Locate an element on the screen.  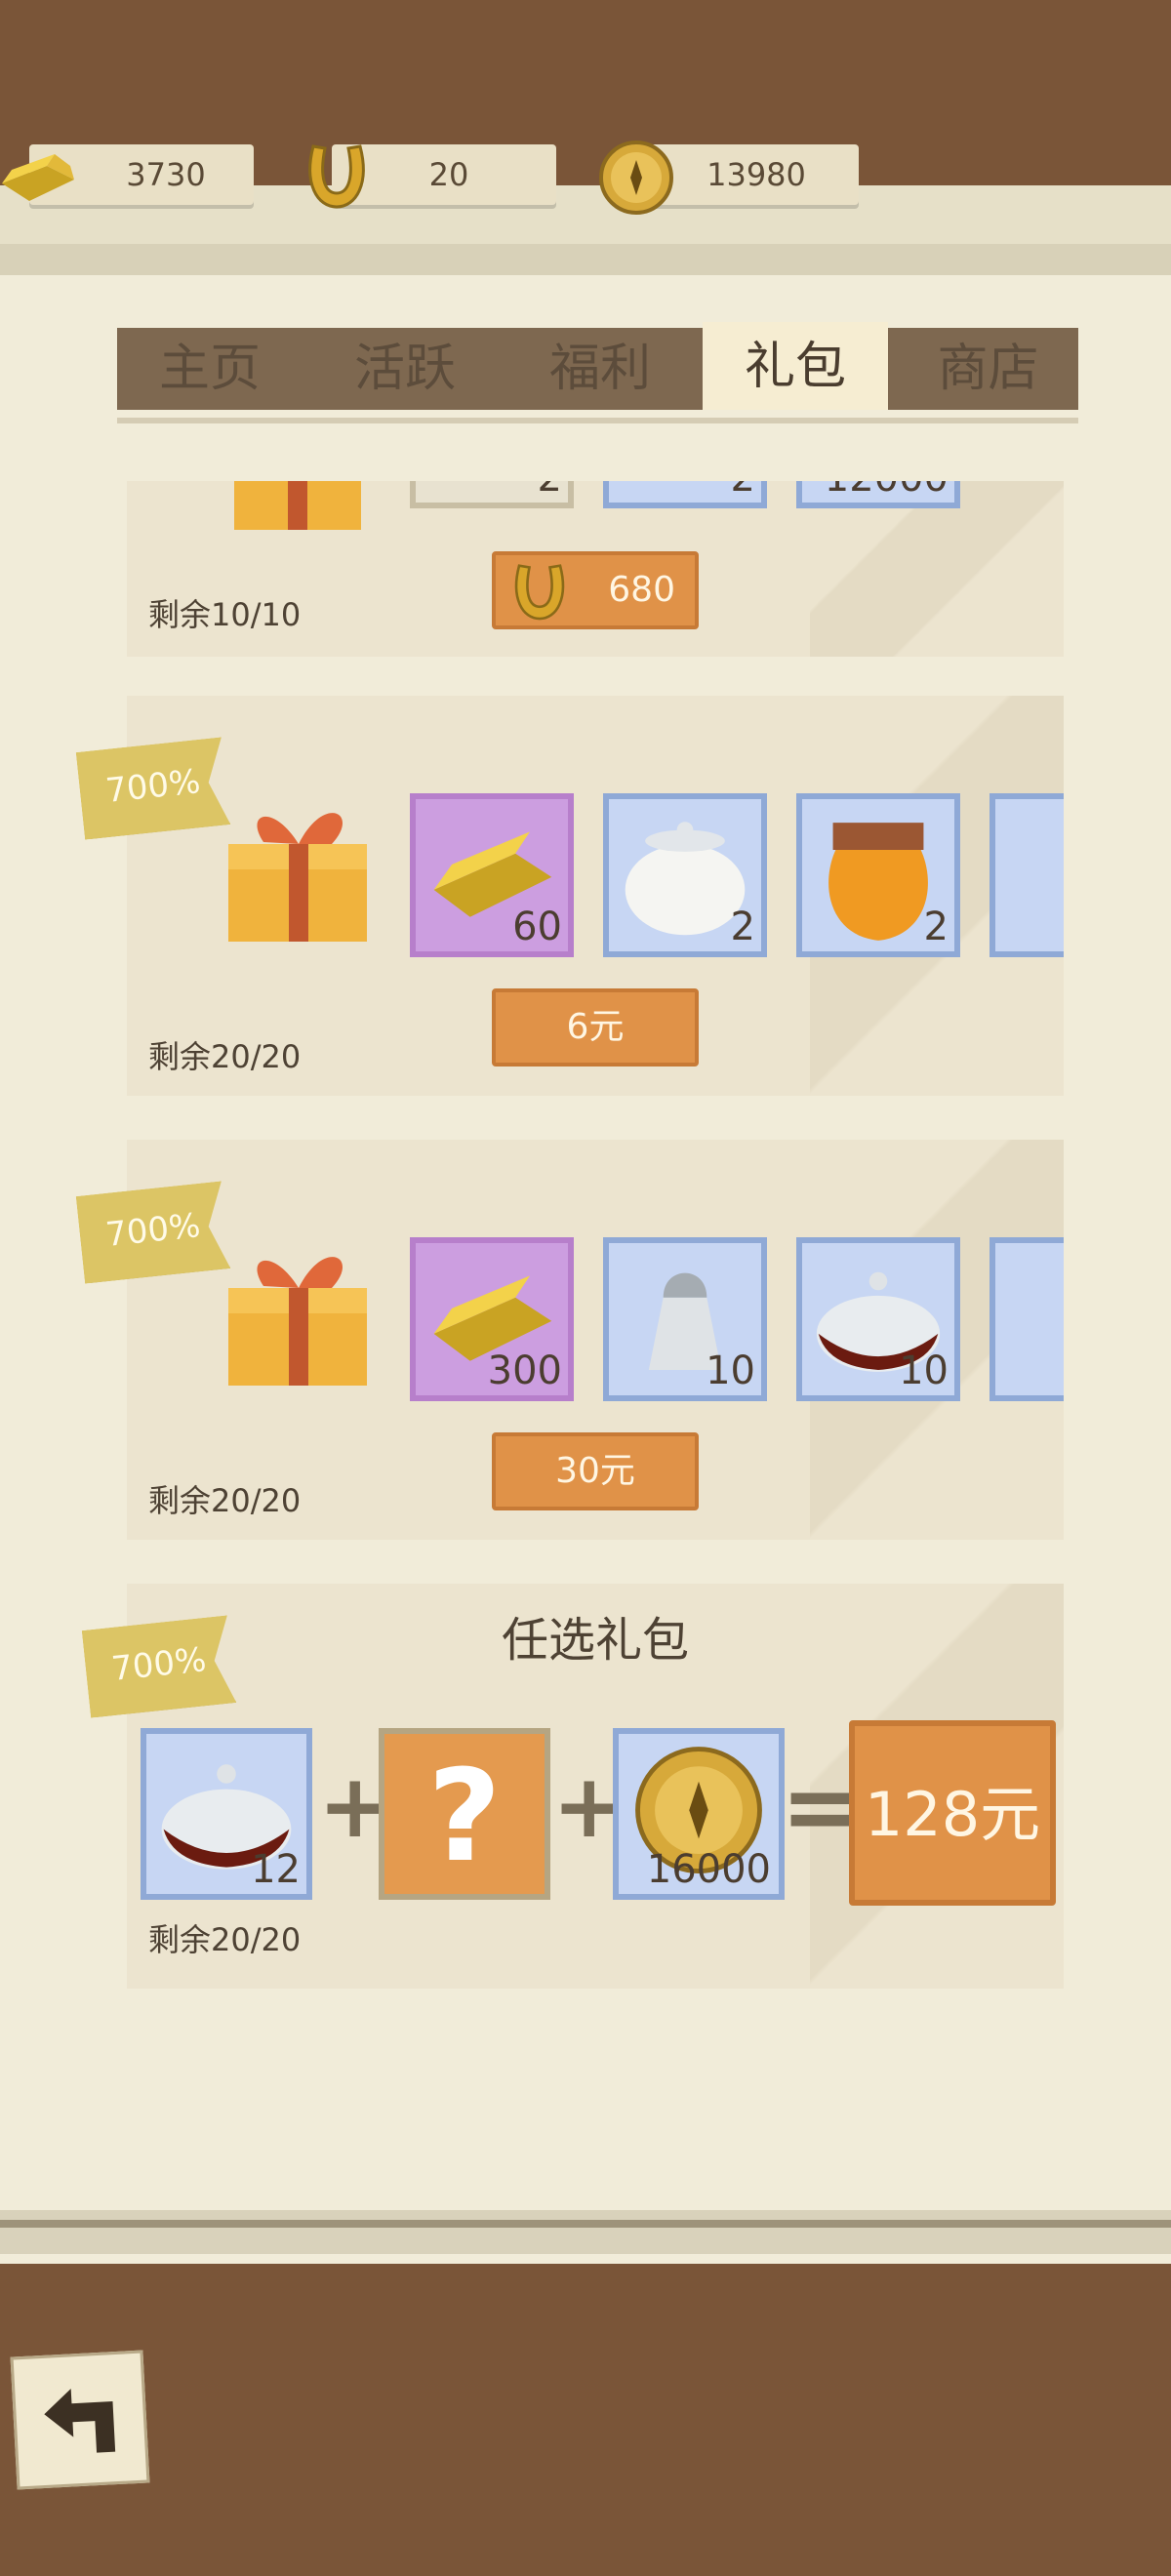
buy-button: 128元 is located at coordinates (952, 1813).